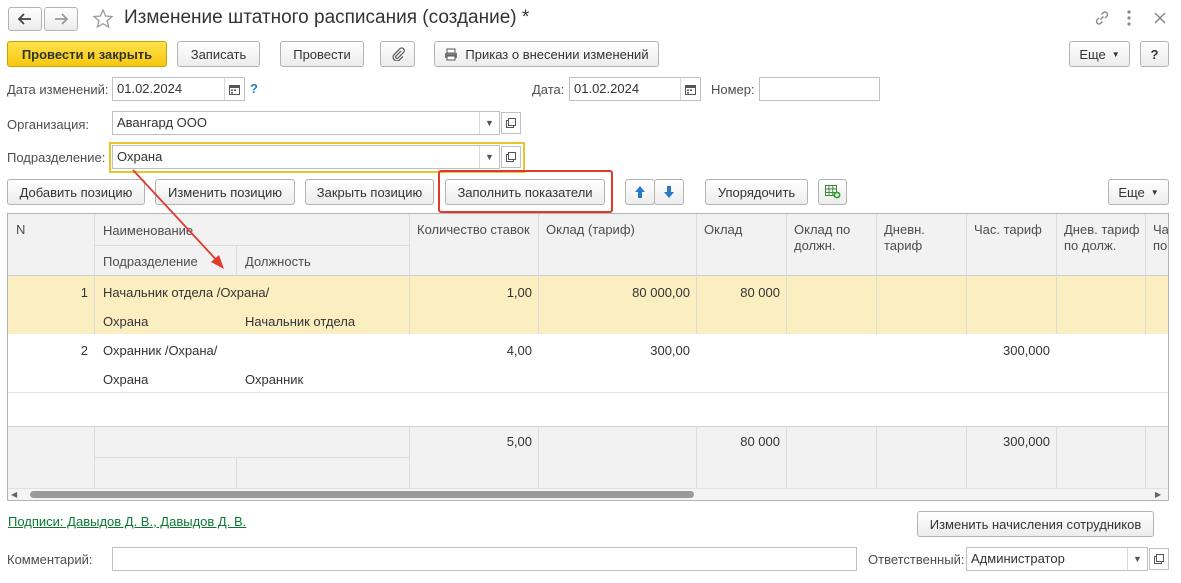 This screenshot has height=583, width=1181. Describe the element at coordinates (760, 292) in the screenshot. I see `row1-salary: 80 000` at that location.